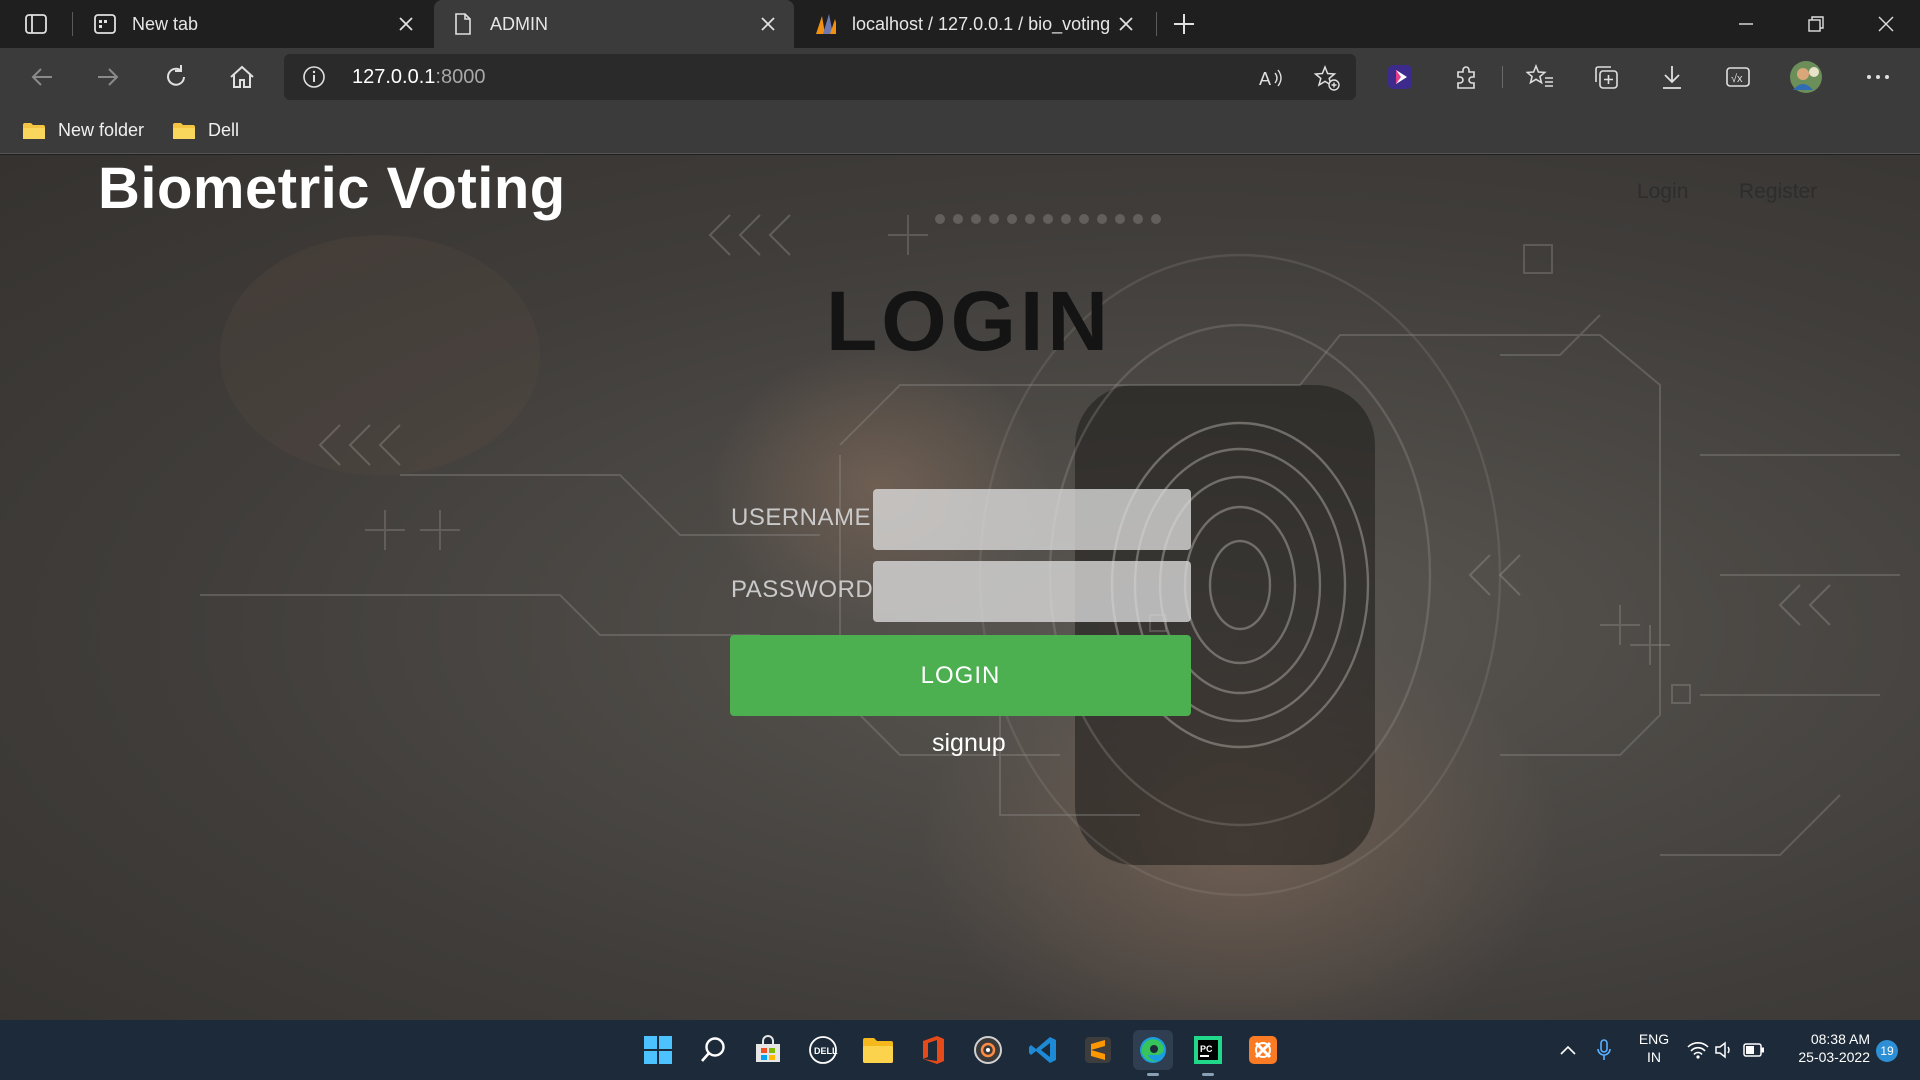  I want to click on taskbar-store, so click(768, 1050).